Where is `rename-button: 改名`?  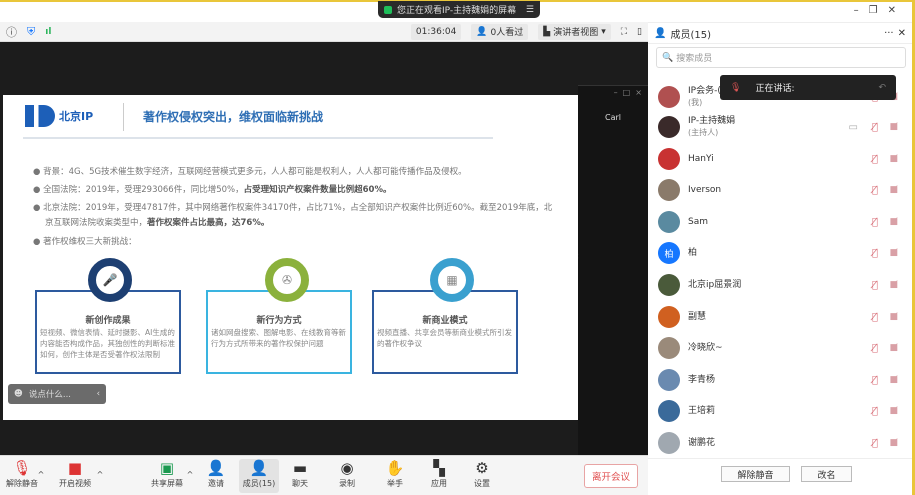 rename-button: 改名 is located at coordinates (826, 474).